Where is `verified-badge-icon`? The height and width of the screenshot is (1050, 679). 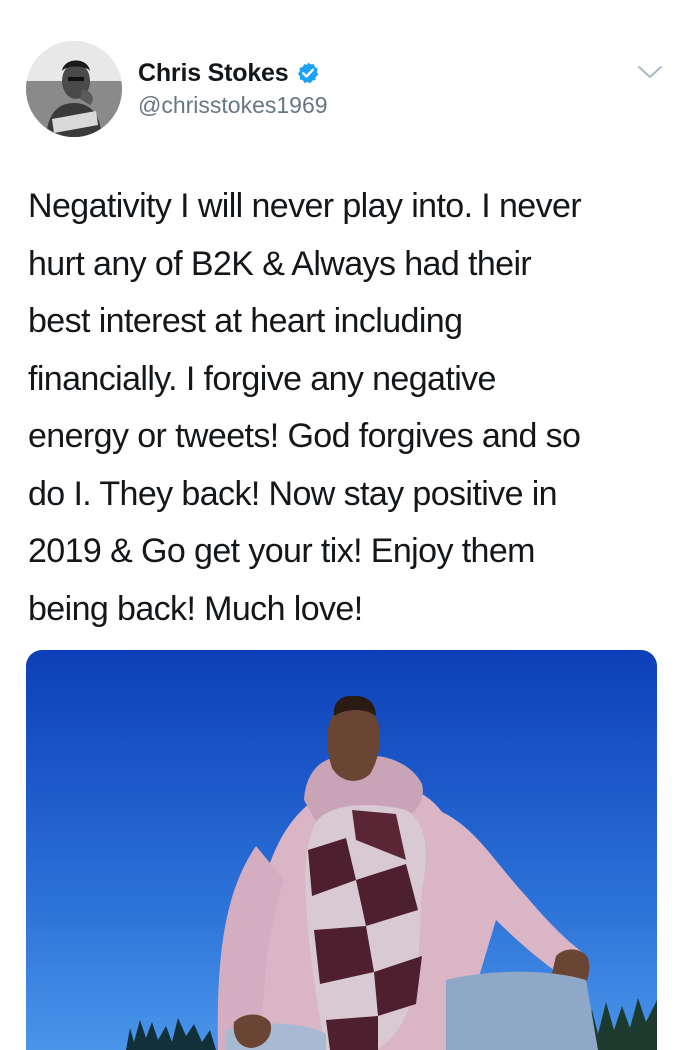 verified-badge-icon is located at coordinates (308, 73).